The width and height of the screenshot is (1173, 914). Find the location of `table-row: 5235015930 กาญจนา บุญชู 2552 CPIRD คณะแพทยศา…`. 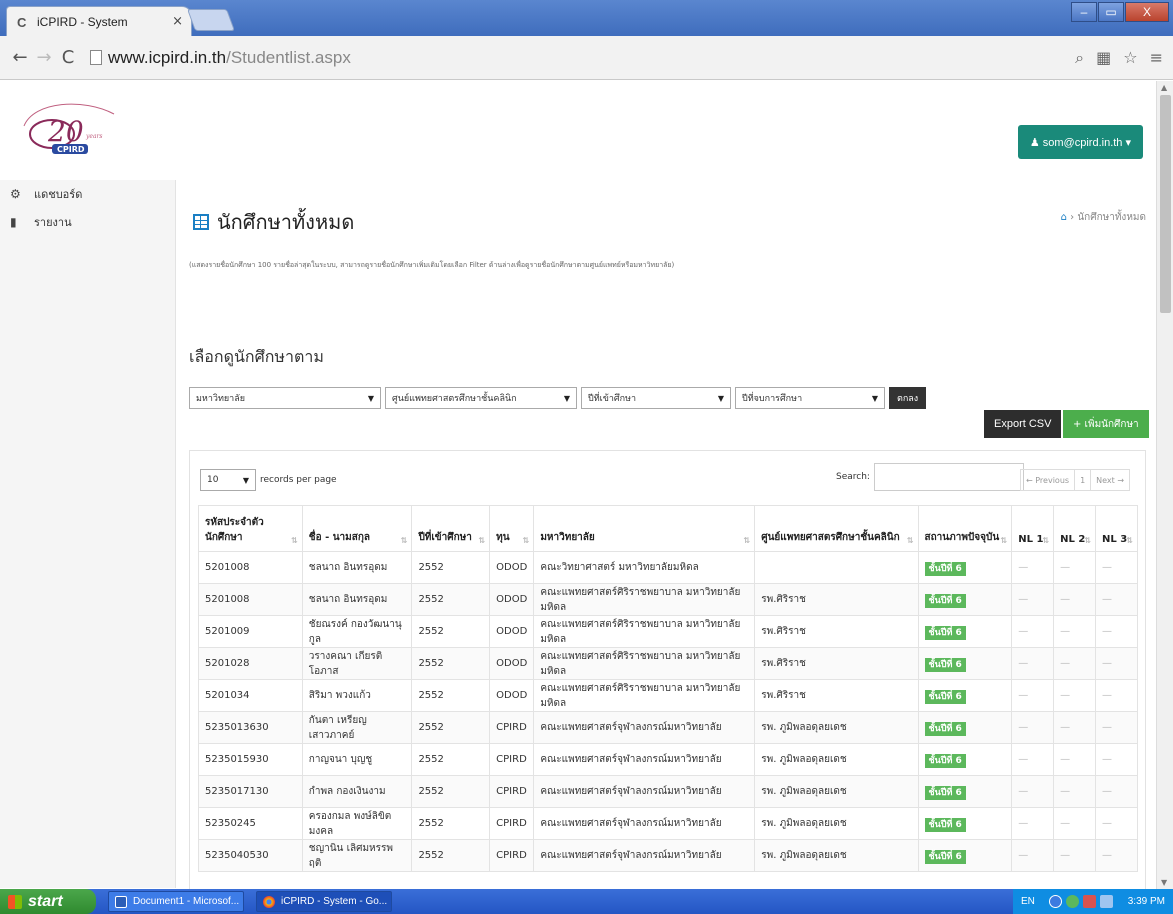

table-row: 5235015930 กาญจนา บุญชู 2552 CPIRD คณะแพทยศา… is located at coordinates (668, 759).